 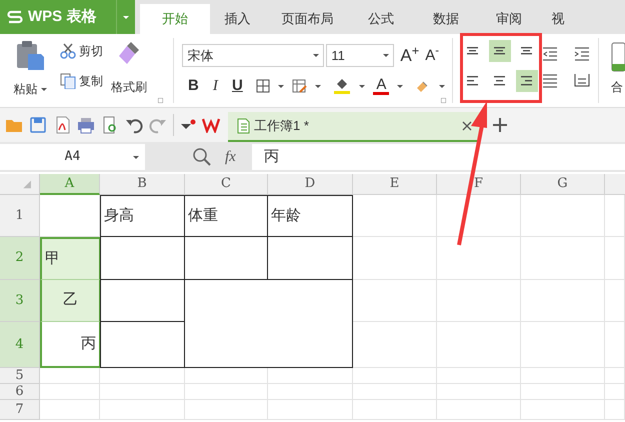 What do you see at coordinates (226, 216) in the screenshot?
I see `table-cell: 体重` at bounding box center [226, 216].